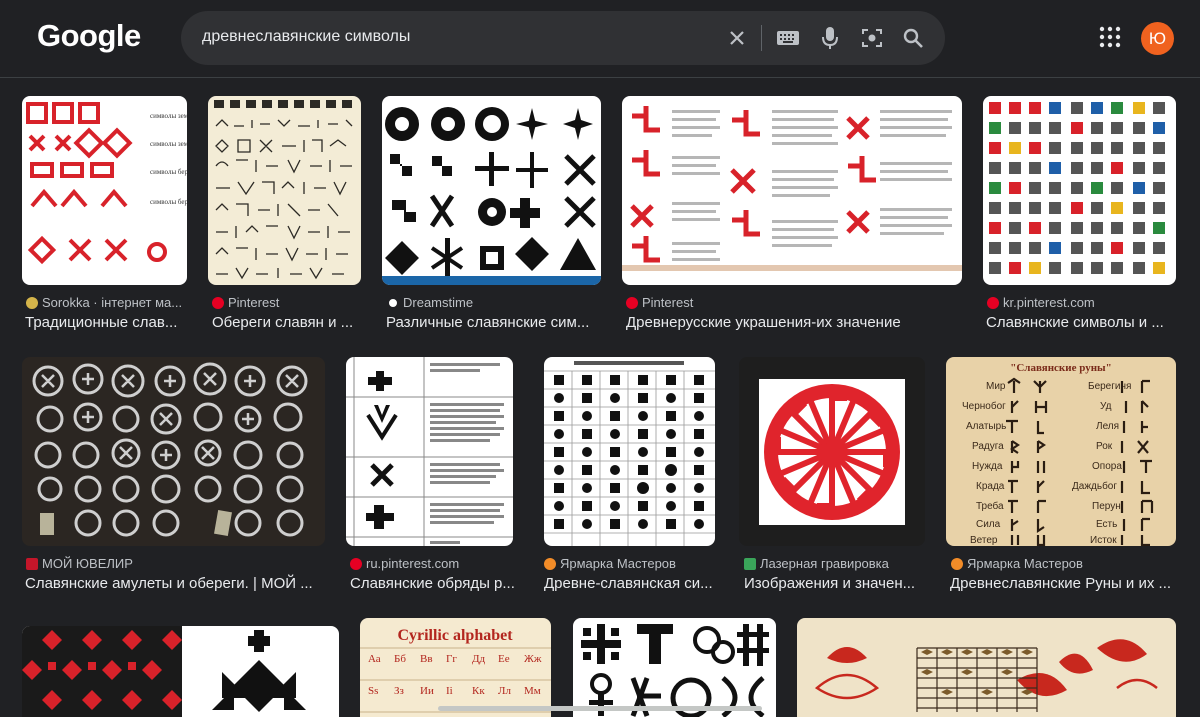 This screenshot has width=1200, height=717. I want to click on svg-text: Іі, so click(449, 691).